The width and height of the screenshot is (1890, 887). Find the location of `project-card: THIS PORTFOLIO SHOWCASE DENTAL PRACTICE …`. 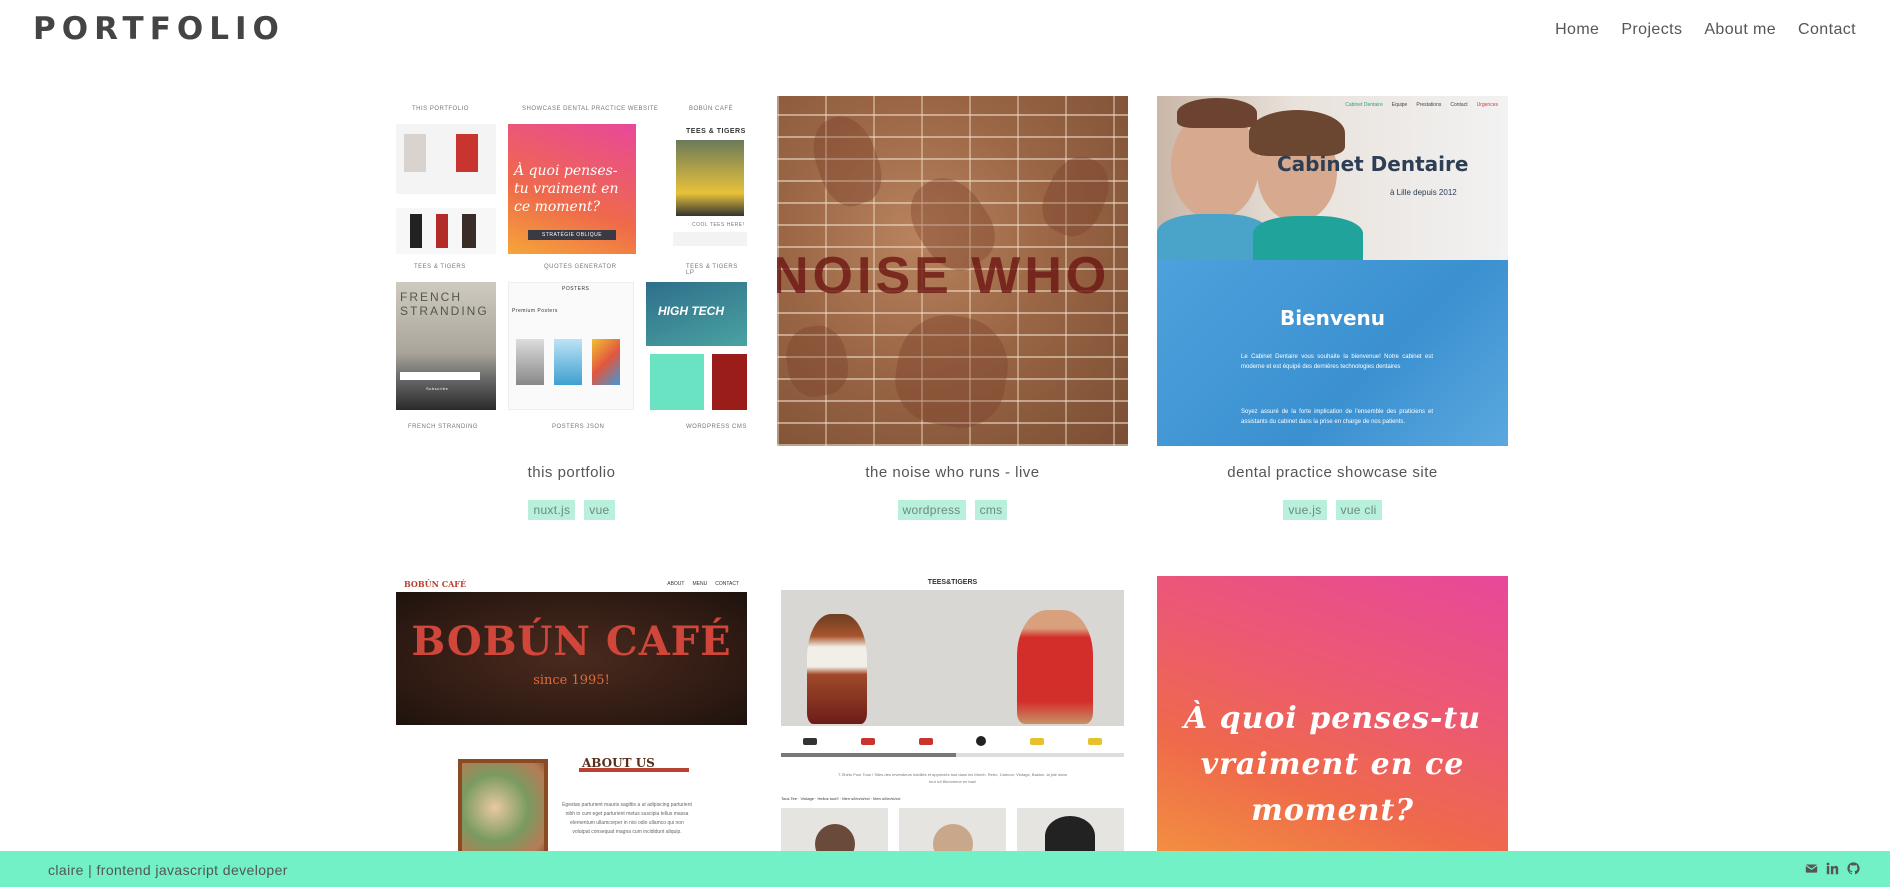

project-card: THIS PORTFOLIO SHOWCASE DENTAL PRACTICE … is located at coordinates (571, 308).